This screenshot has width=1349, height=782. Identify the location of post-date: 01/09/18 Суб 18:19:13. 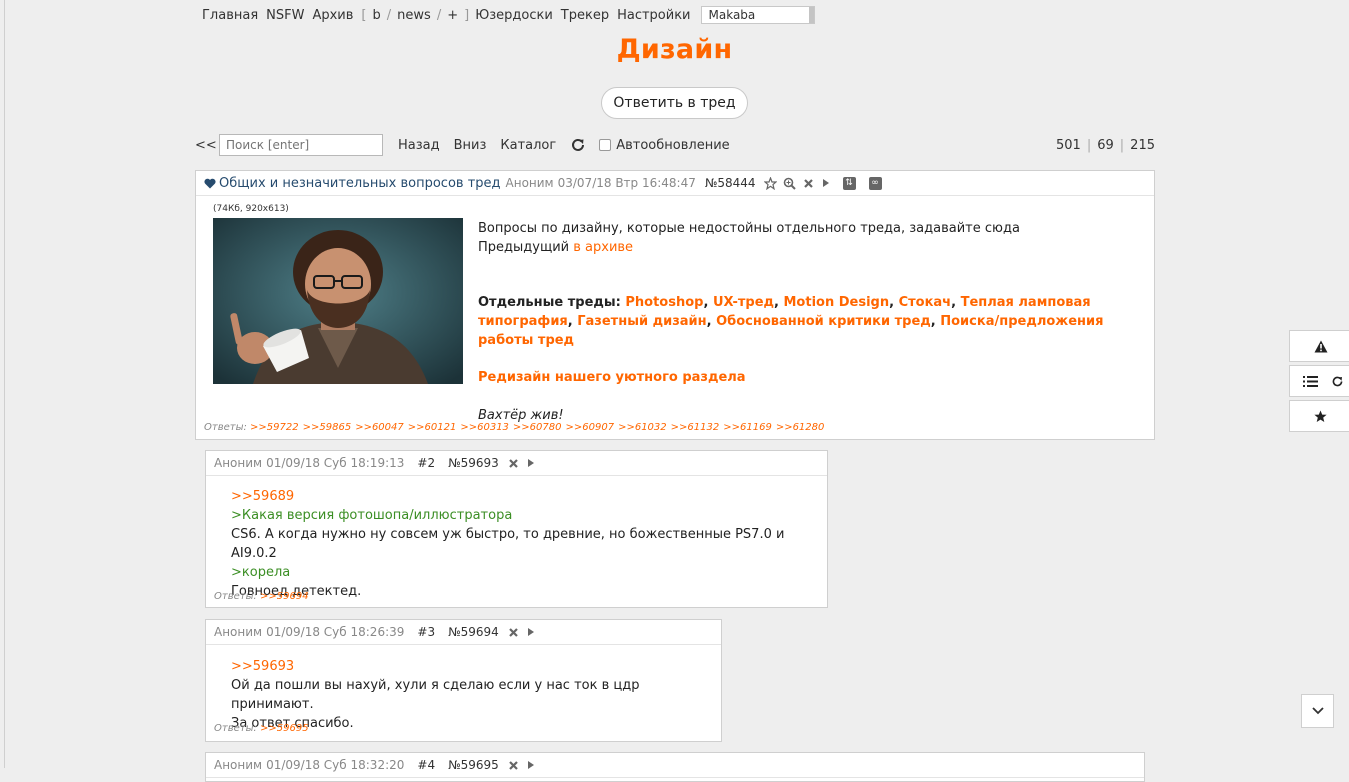
(335, 463).